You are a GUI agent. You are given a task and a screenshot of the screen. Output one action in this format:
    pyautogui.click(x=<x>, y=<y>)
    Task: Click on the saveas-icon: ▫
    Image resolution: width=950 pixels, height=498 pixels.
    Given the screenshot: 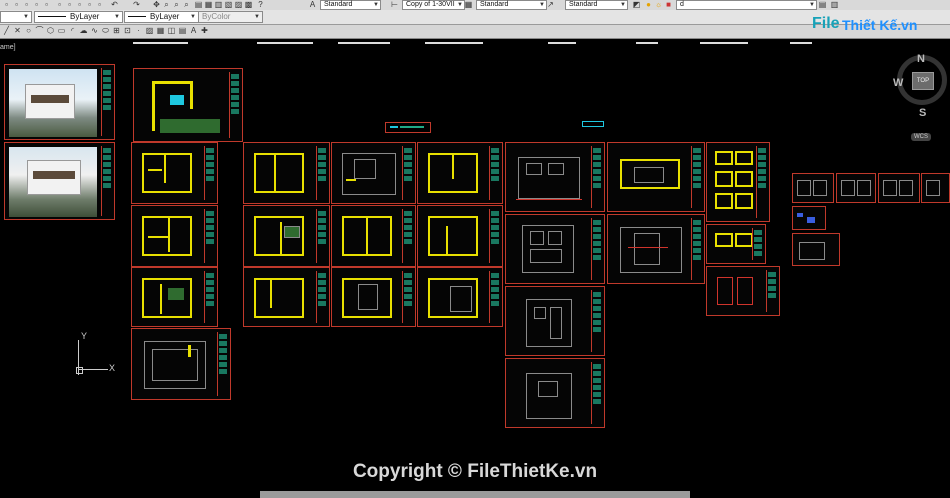 What is the action you would take?
    pyautogui.click(x=36, y=5)
    